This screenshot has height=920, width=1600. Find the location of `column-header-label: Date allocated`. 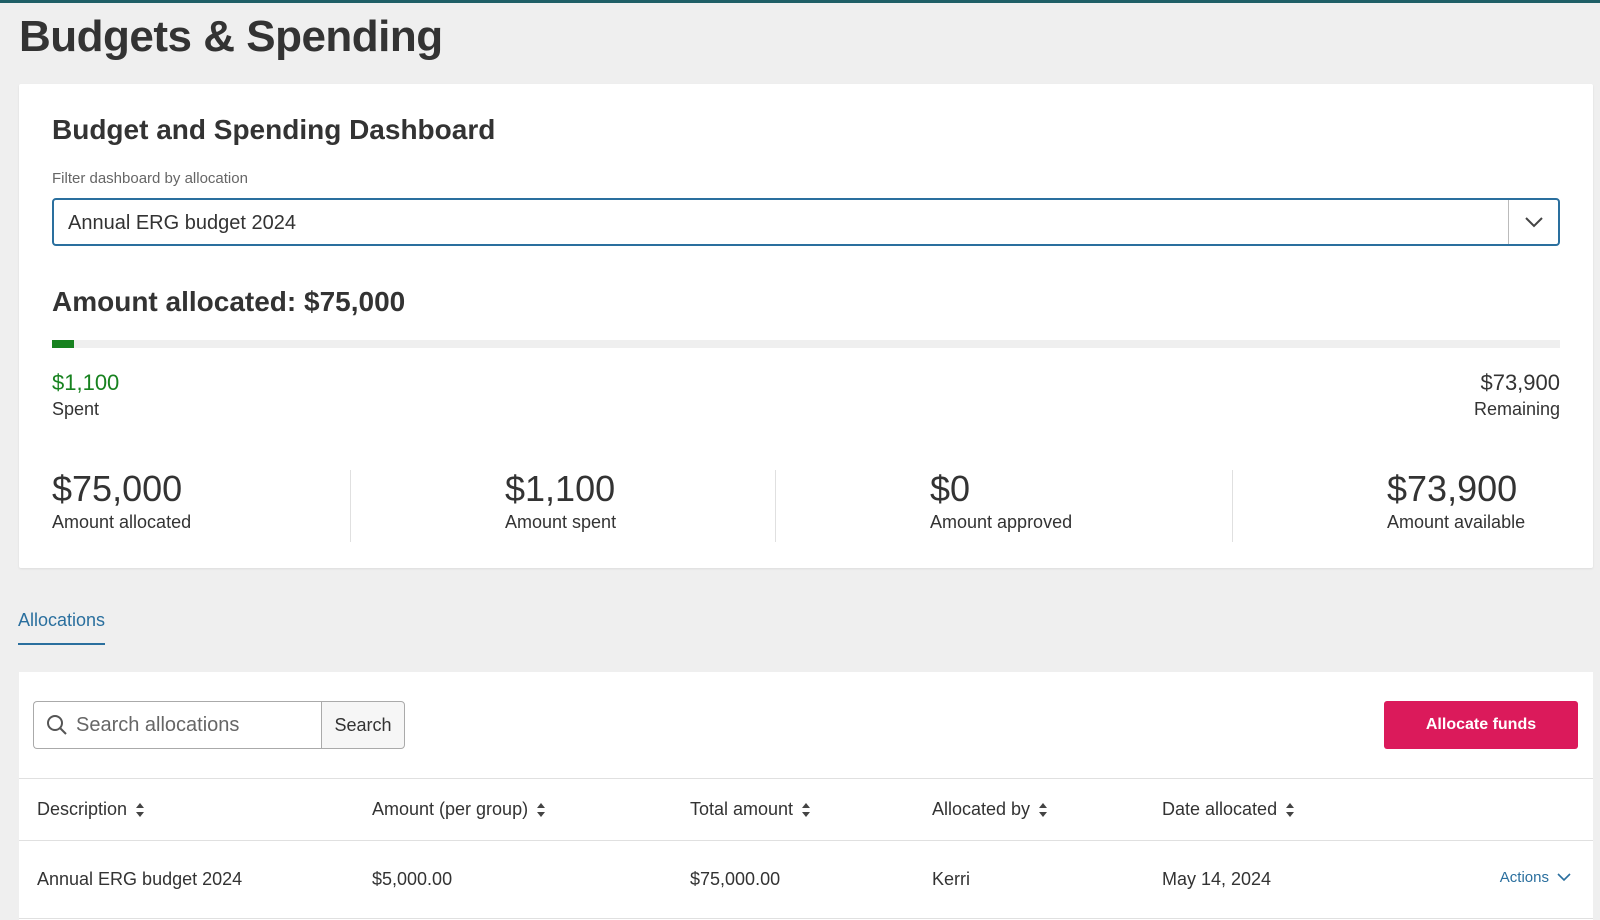

column-header-label: Date allocated is located at coordinates (1220, 809).